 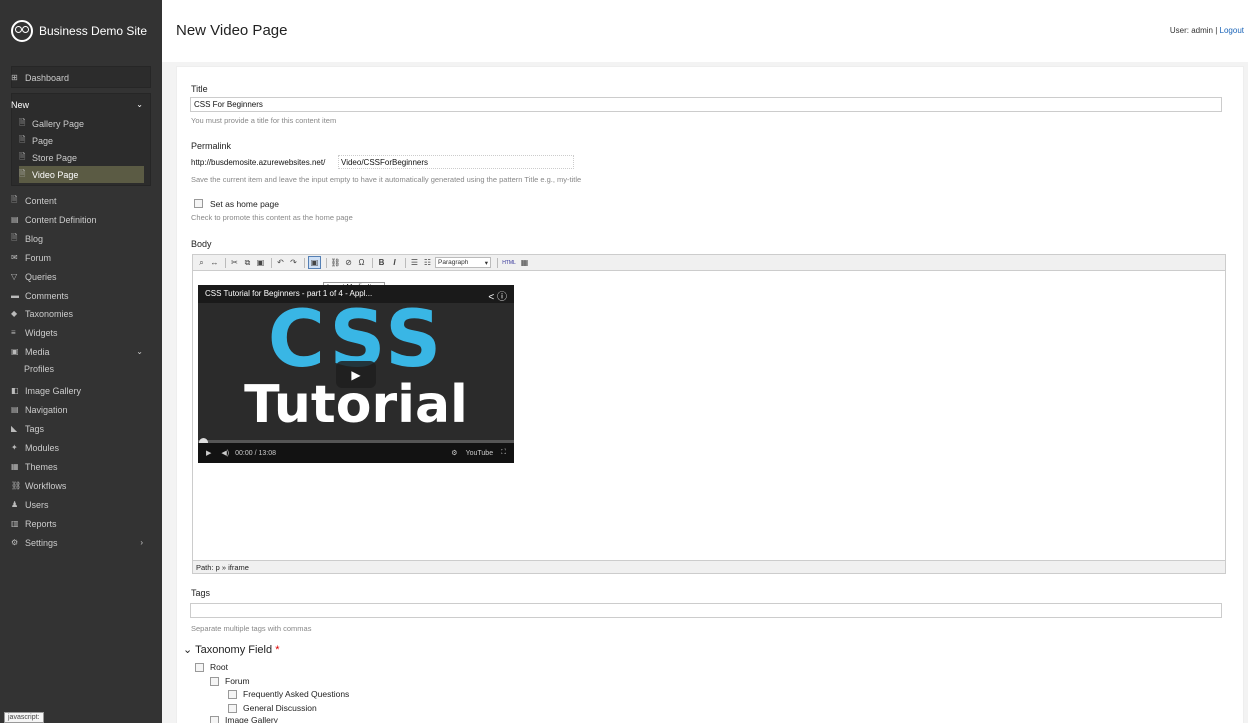 I want to click on sidebar-item-users: ♟ Users, so click(x=81, y=504).